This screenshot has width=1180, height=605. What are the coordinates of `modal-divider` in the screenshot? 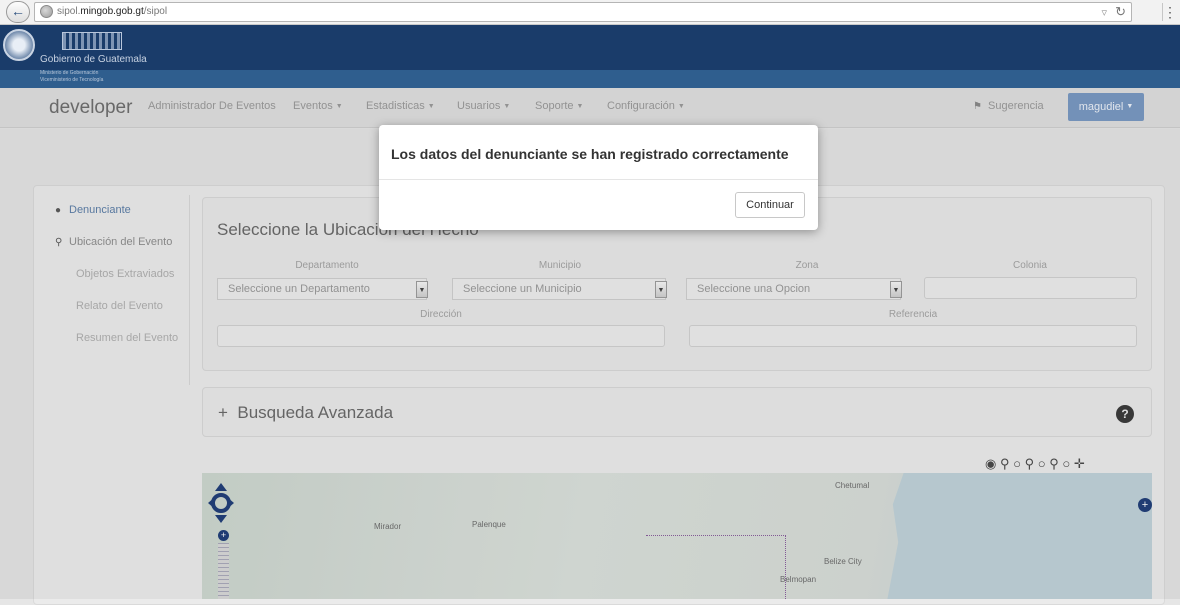 It's located at (598, 179).